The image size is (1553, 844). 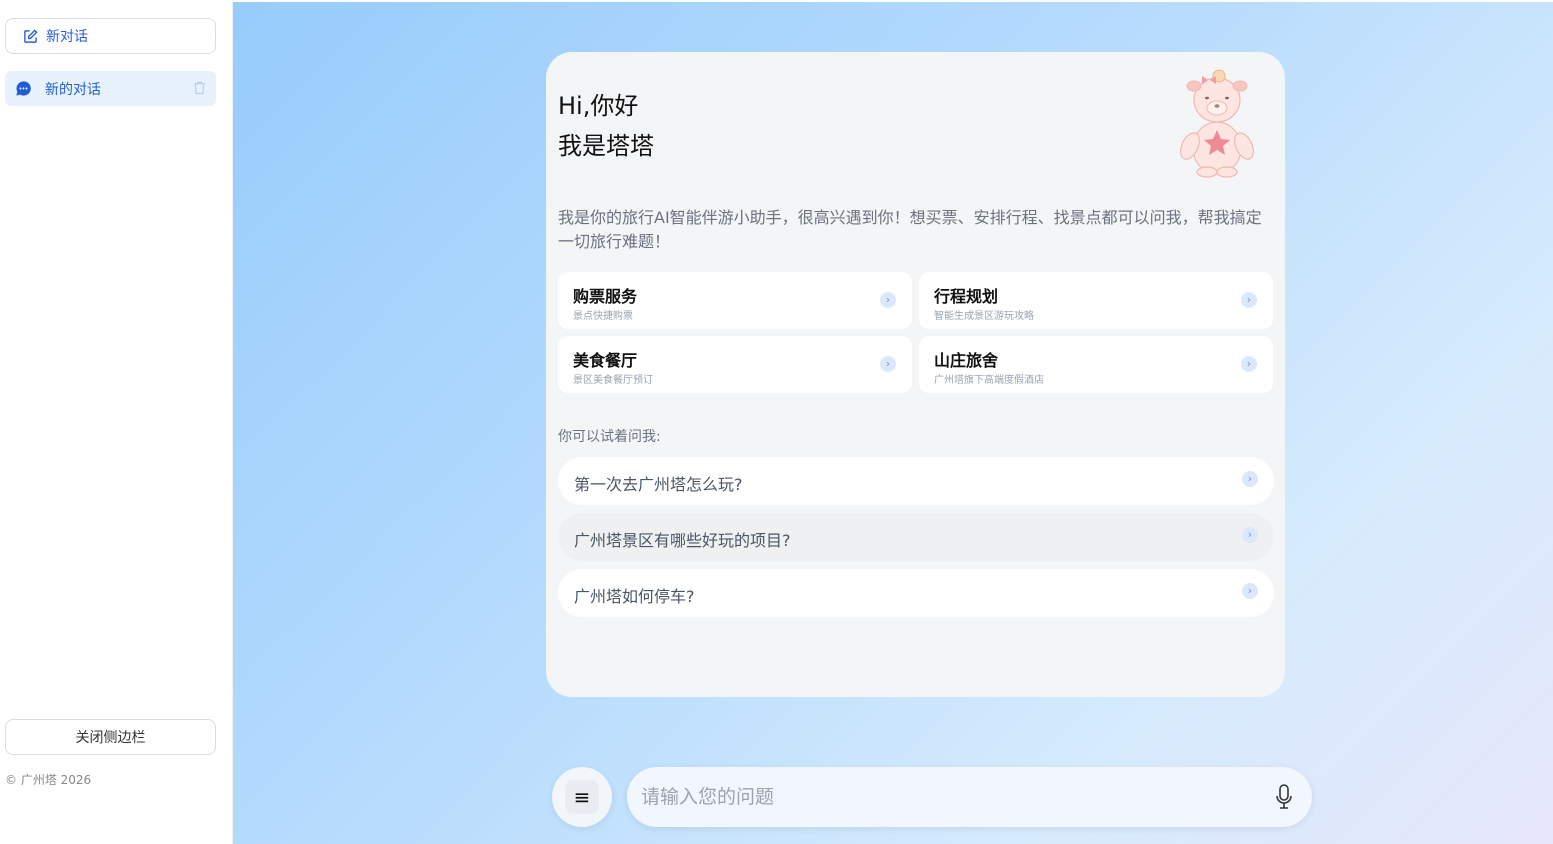 I want to click on conversation-label: 新的对话, so click(x=73, y=89).